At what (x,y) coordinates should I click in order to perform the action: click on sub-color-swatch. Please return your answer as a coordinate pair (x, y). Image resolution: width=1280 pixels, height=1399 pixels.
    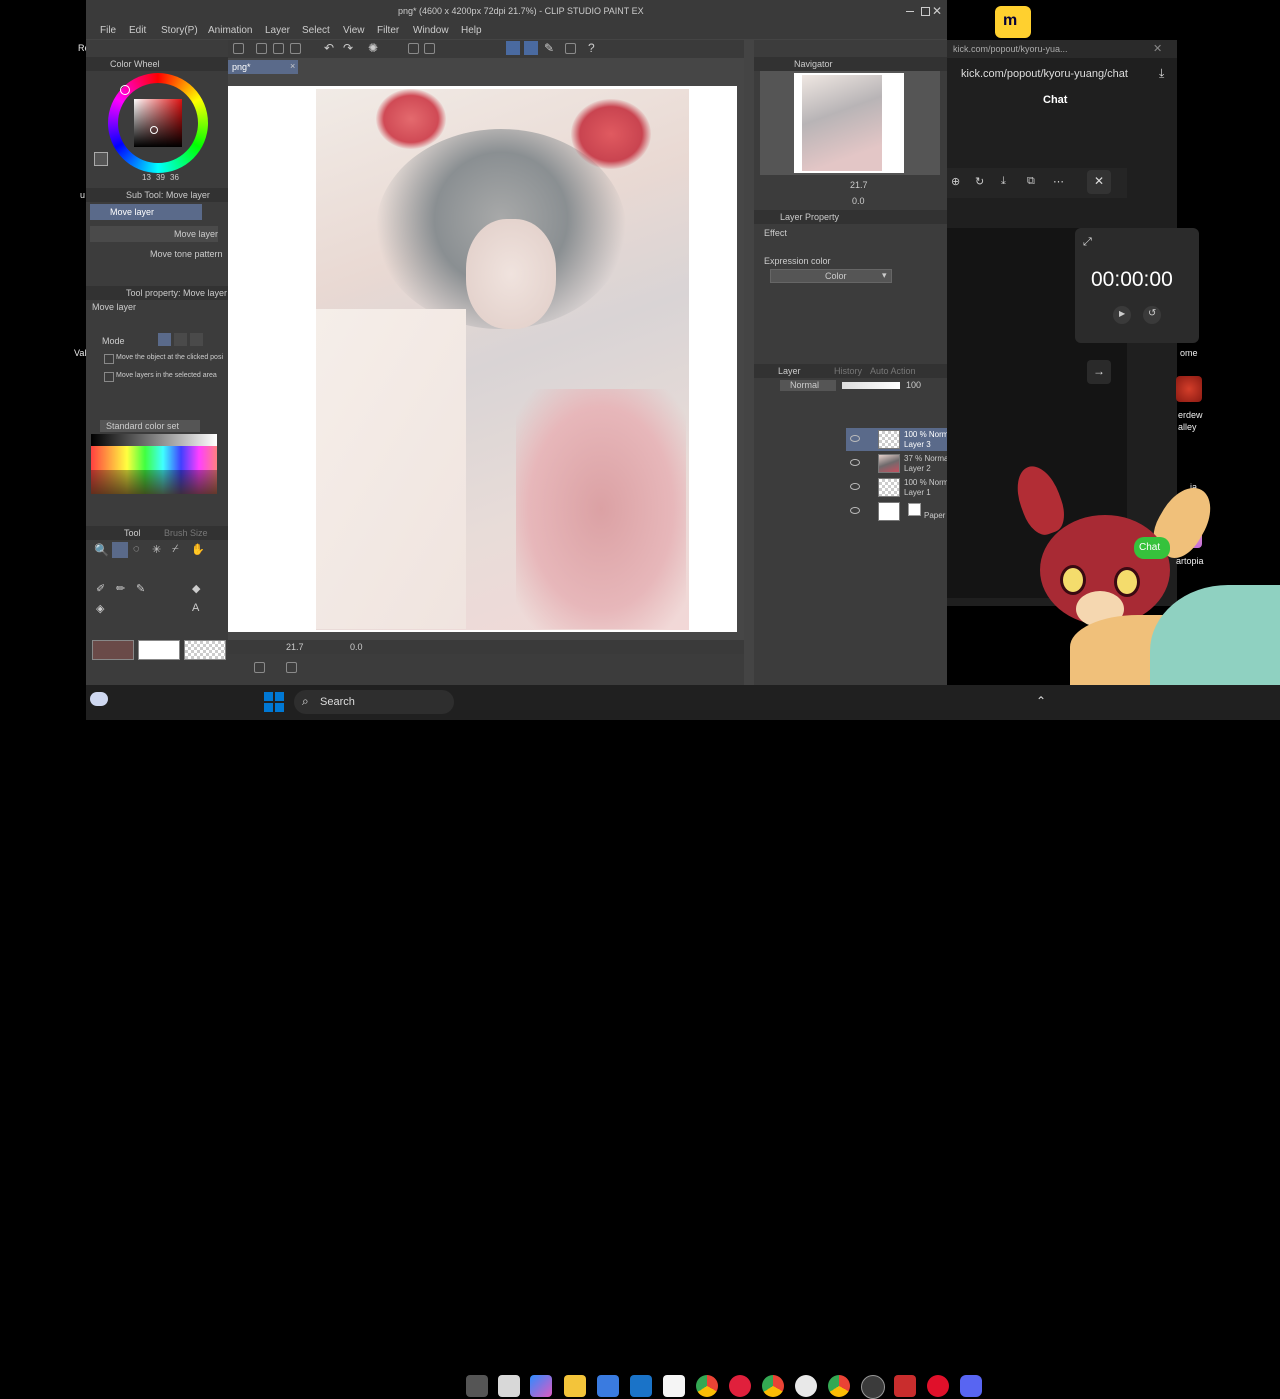
    Looking at the image, I should click on (101, 159).